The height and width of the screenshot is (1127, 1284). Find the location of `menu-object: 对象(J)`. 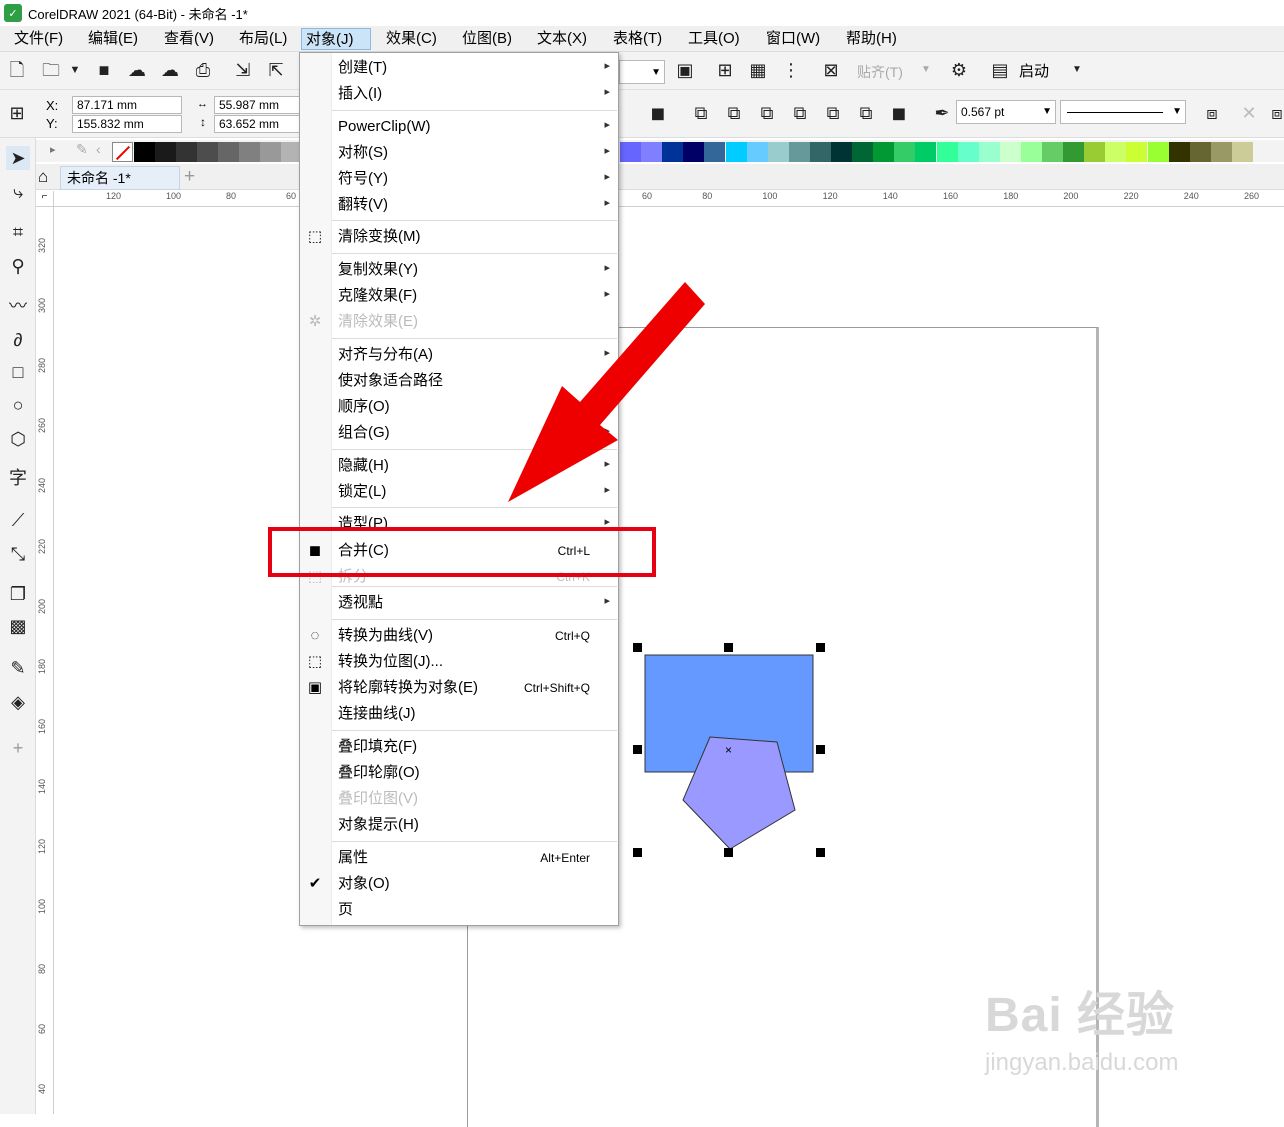

menu-object: 对象(J) is located at coordinates (336, 39).